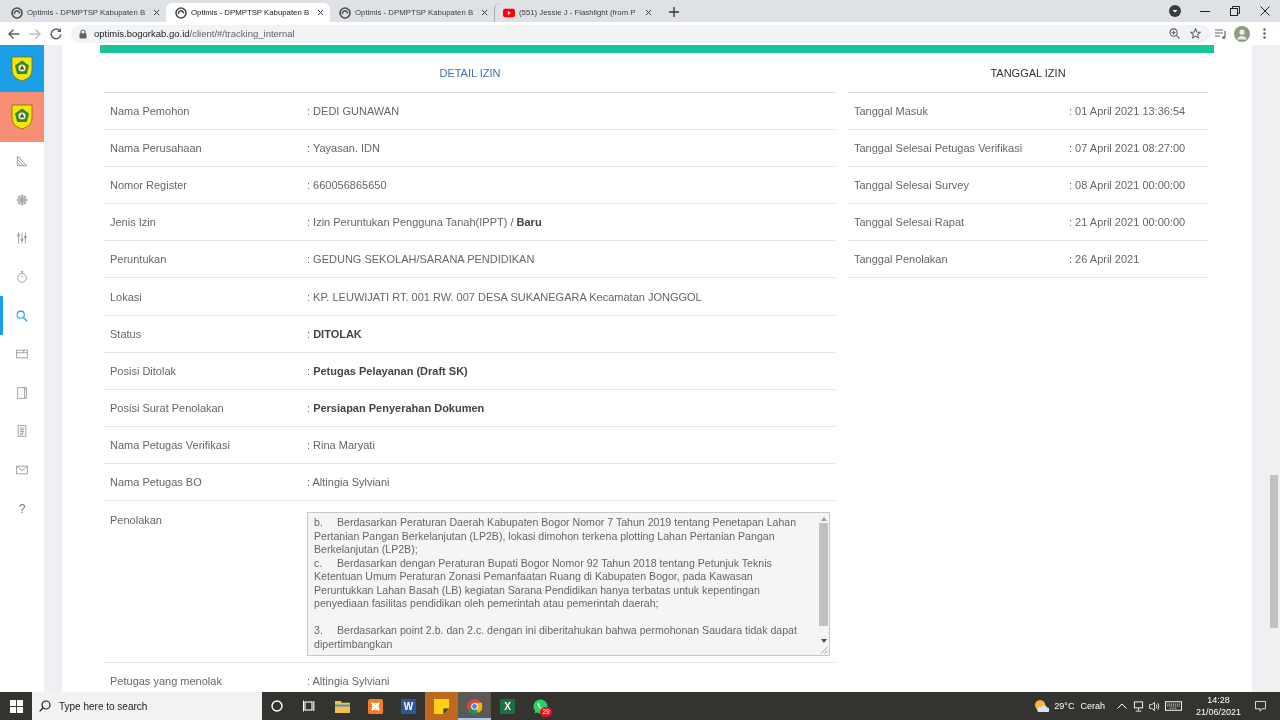 This screenshot has height=720, width=1280. Describe the element at coordinates (22, 161) in the screenshot. I see `set-square-icon` at that location.